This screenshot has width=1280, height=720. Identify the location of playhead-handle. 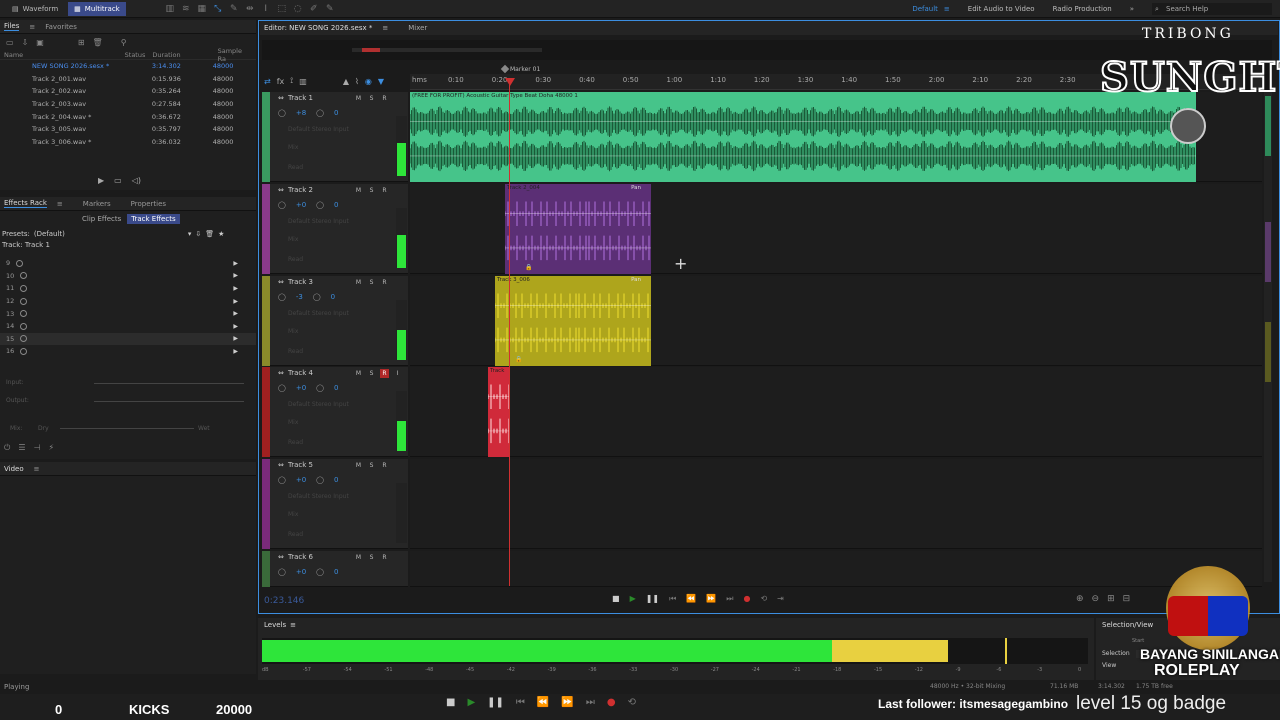
(510, 82).